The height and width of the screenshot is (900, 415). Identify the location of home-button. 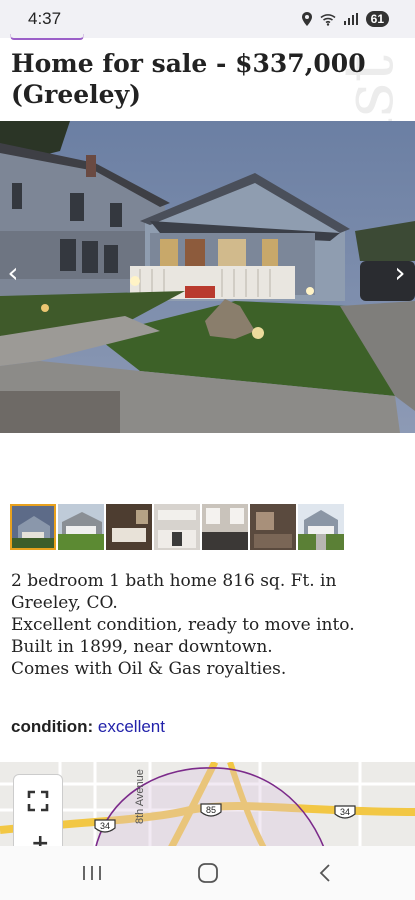
(208, 873).